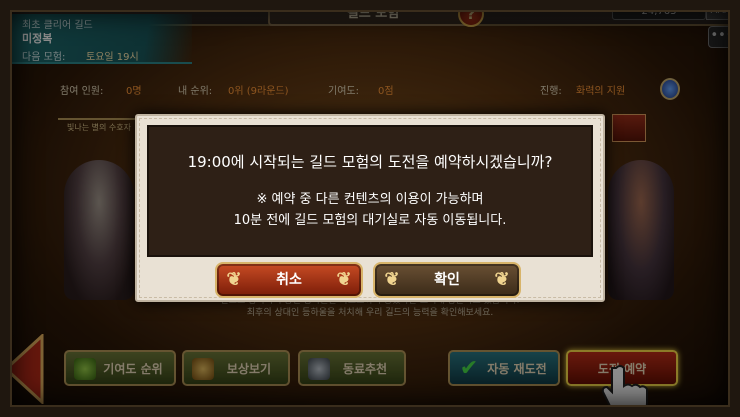 This screenshot has height=417, width=740. What do you see at coordinates (370, 162) in the screenshot?
I see `dialog-question: 19:00에 시작되는 길드 모험의 도전을 예약하시겠습니까?` at bounding box center [370, 162].